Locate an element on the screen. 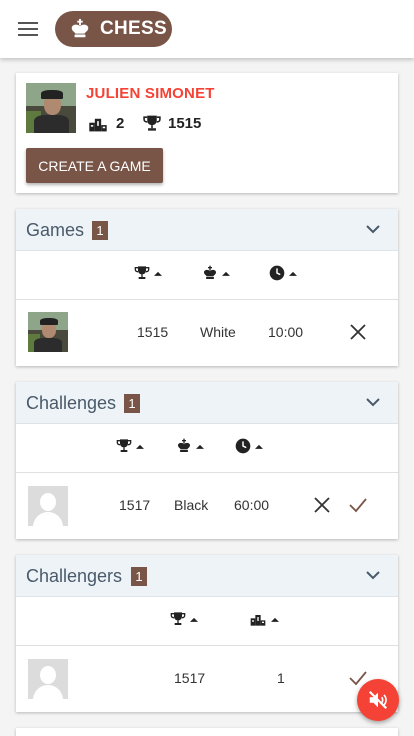 The image size is (414, 736). rating-cell: 1515 is located at coordinates (153, 332).